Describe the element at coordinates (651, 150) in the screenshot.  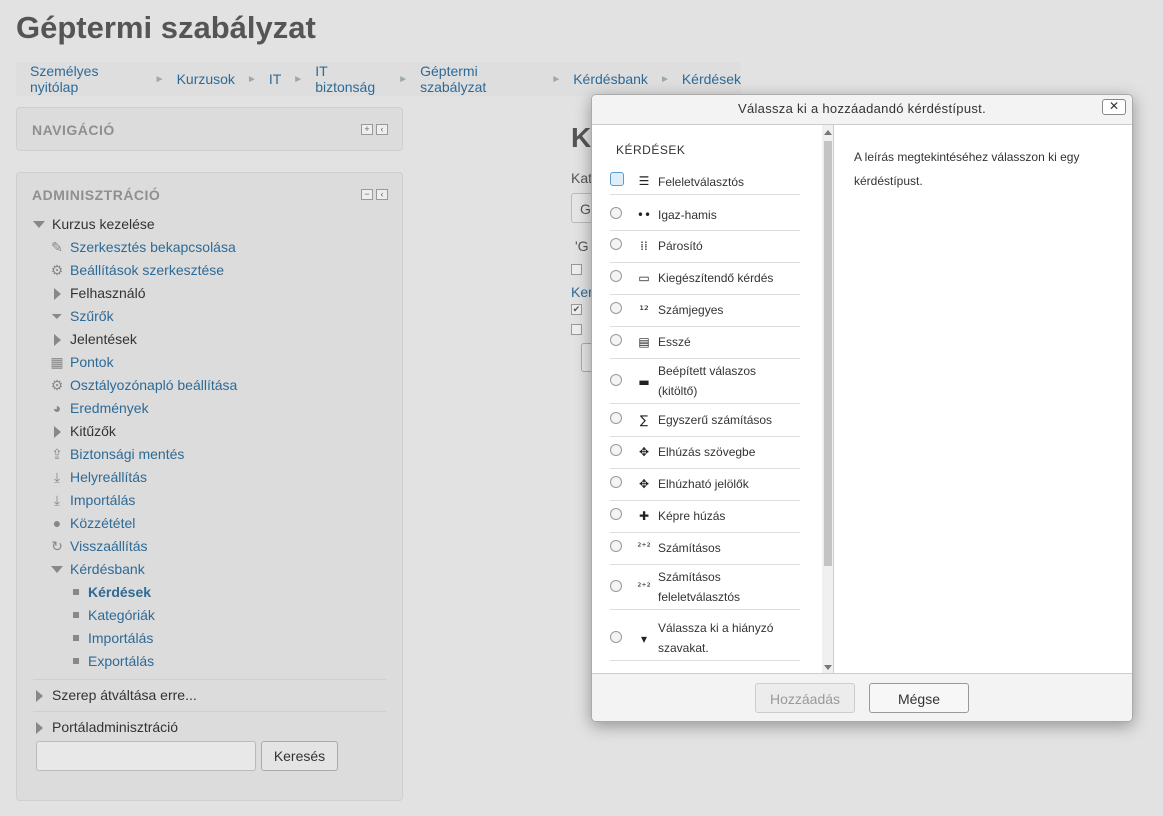
I see `questions-heading: KÉRDÉSEK` at that location.